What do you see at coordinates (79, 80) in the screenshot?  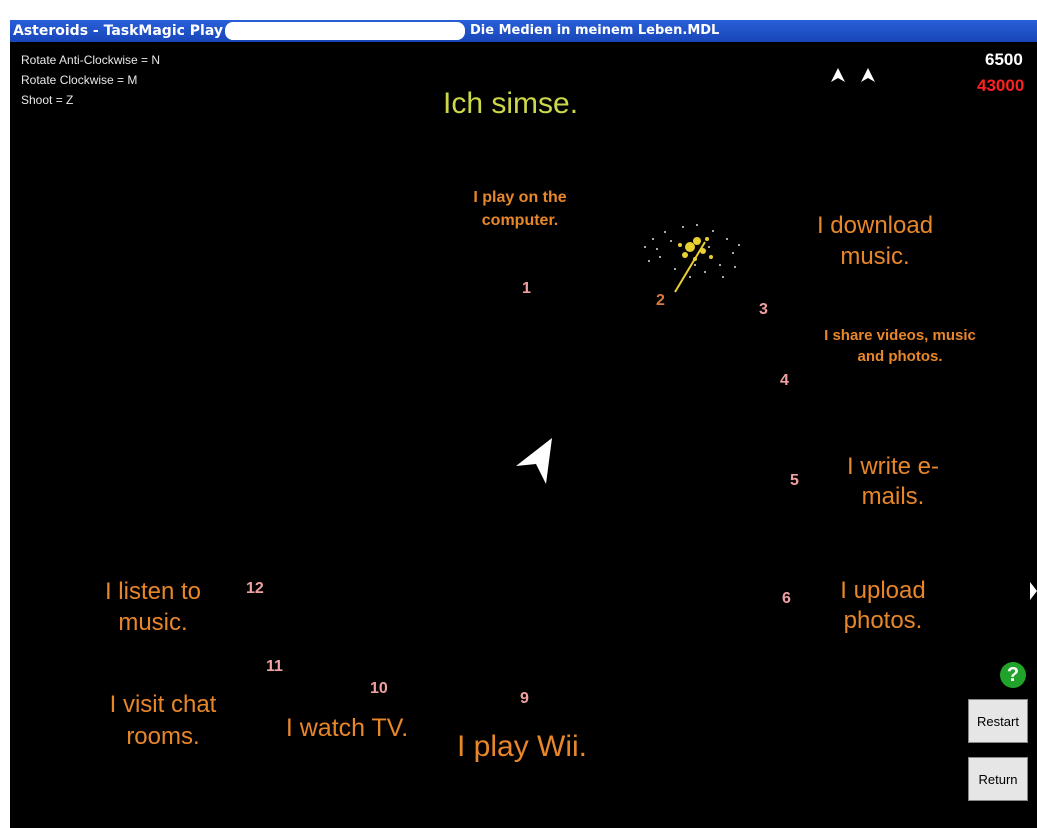 I see `control-clockwise: Rotate Clockwise = M` at bounding box center [79, 80].